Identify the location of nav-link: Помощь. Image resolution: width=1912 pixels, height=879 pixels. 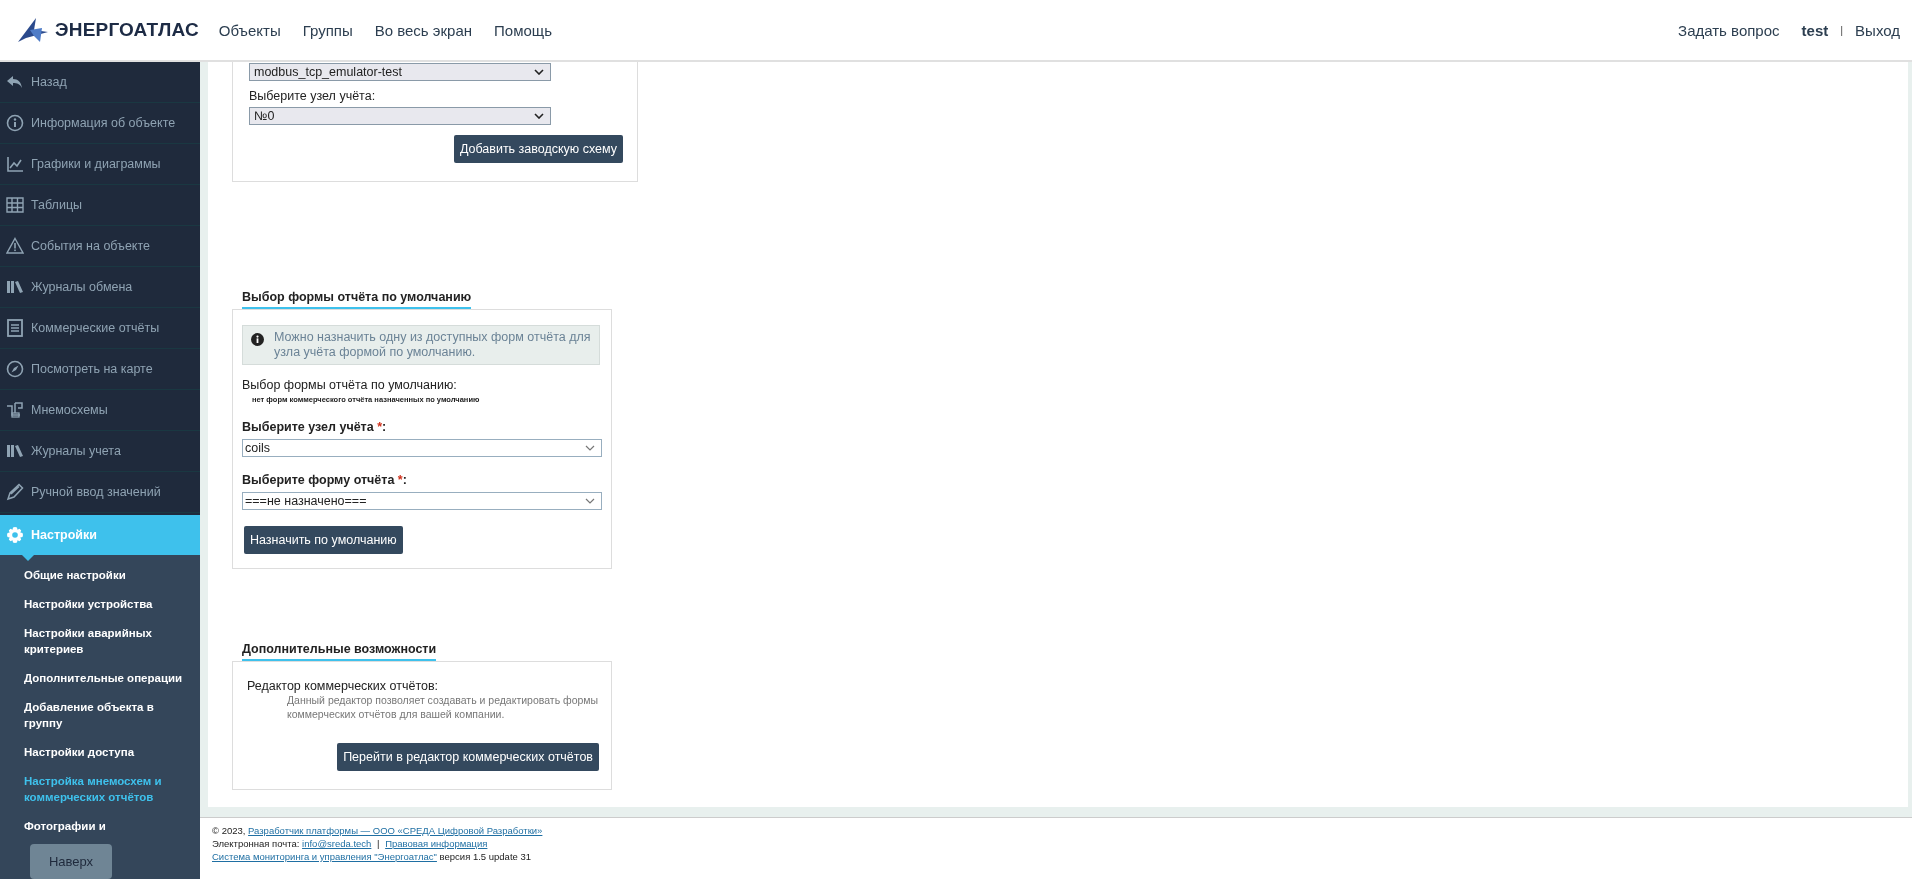
(523, 30).